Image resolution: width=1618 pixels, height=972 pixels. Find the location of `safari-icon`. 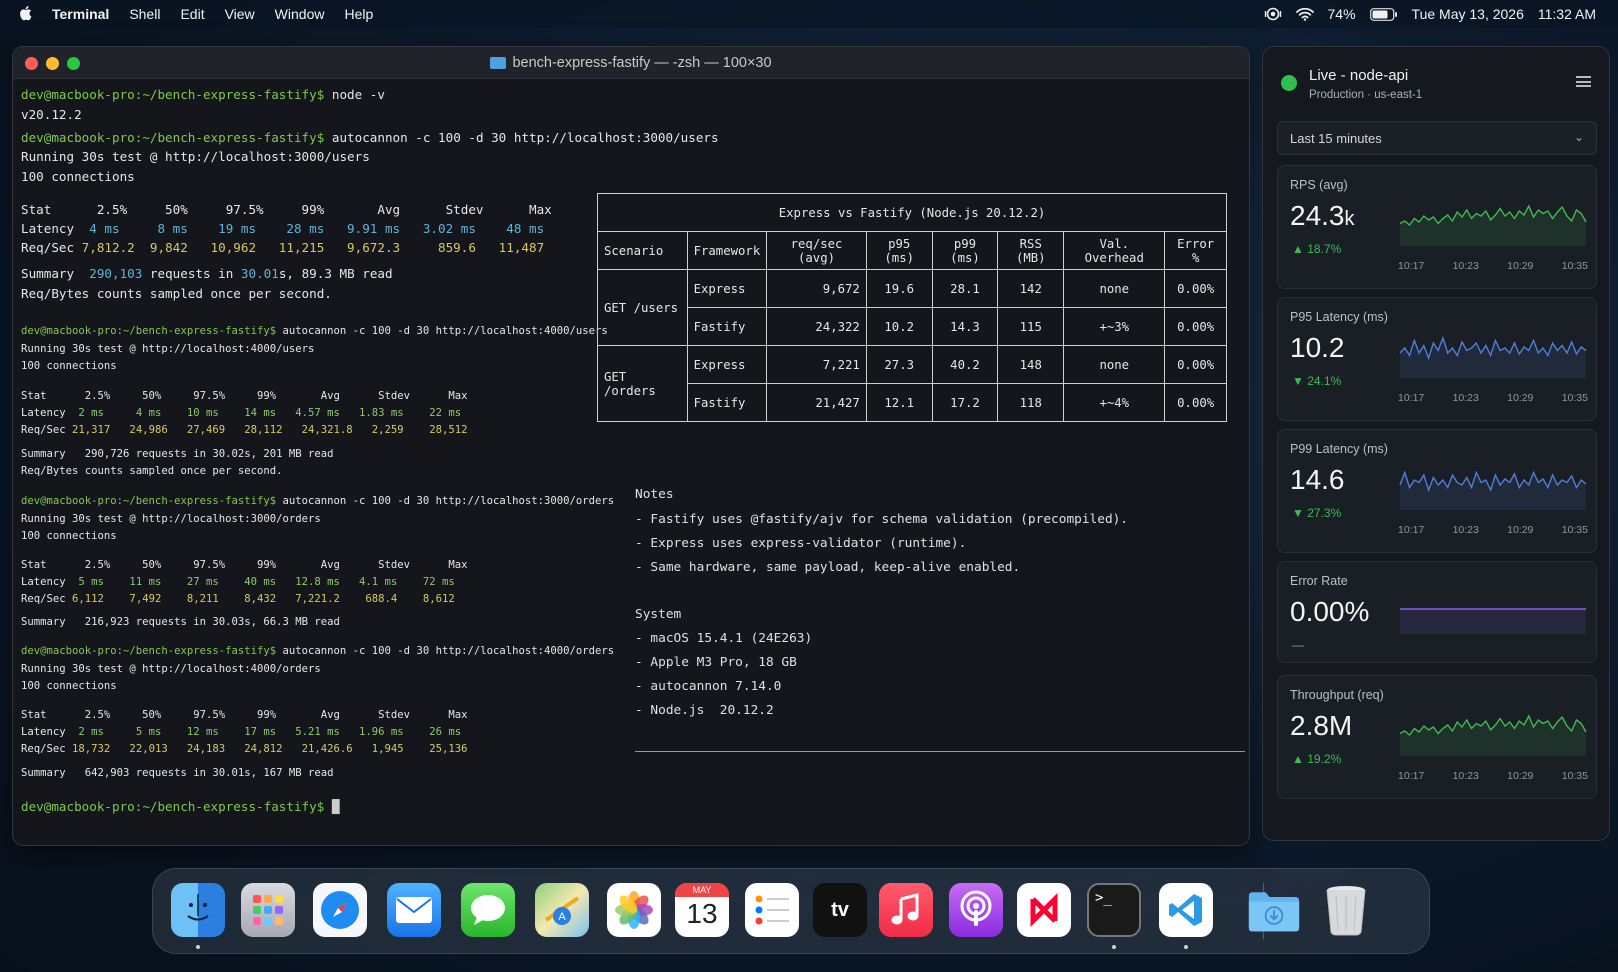

safari-icon is located at coordinates (340, 910).